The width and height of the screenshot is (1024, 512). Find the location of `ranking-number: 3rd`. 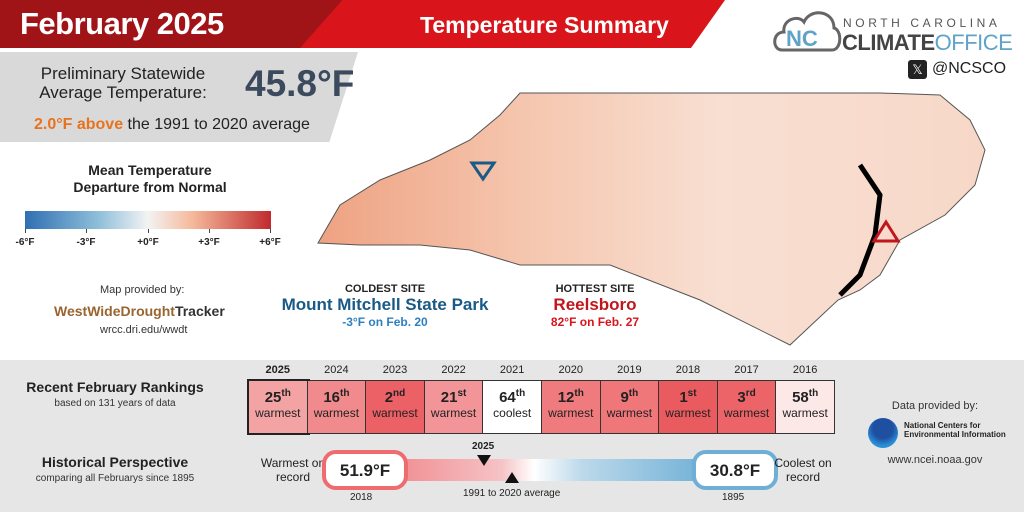

ranking-number: 3rd is located at coordinates (747, 397).